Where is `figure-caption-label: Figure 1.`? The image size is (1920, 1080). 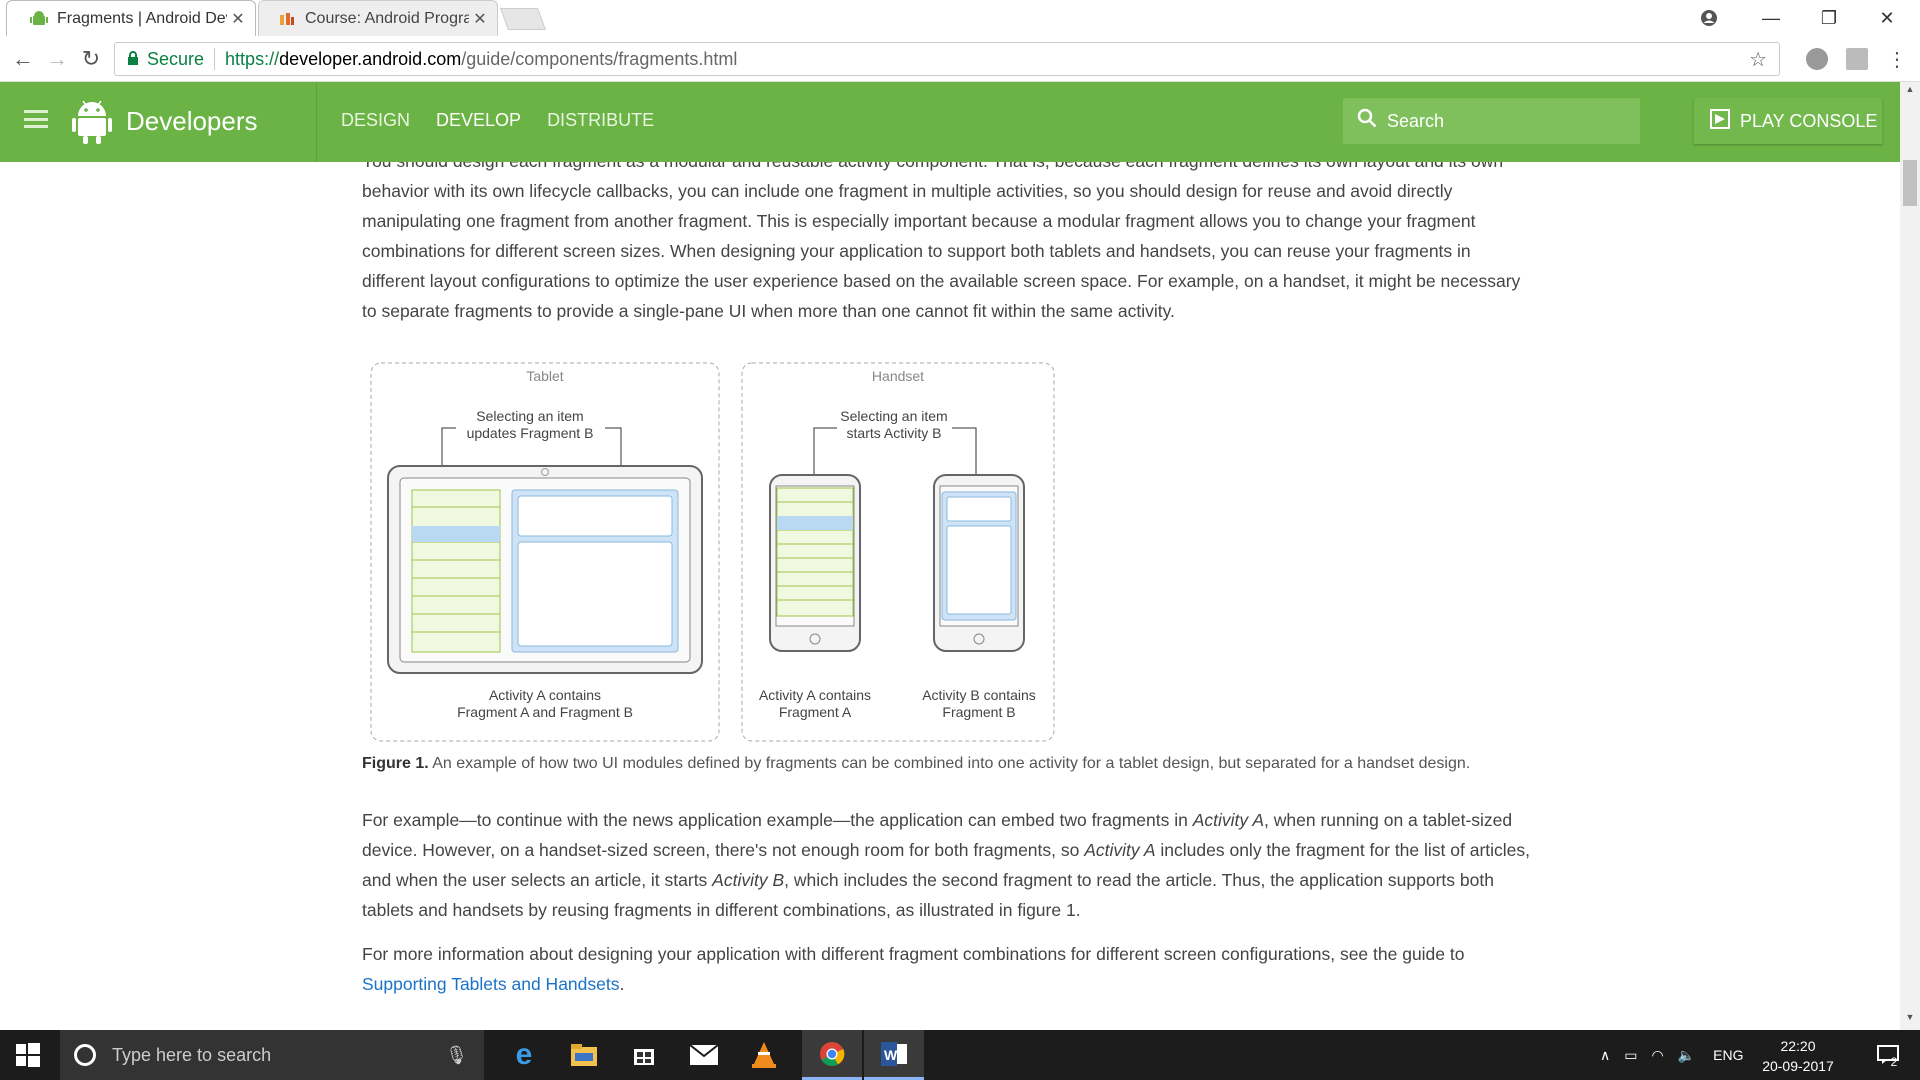 figure-caption-label: Figure 1. is located at coordinates (395, 763).